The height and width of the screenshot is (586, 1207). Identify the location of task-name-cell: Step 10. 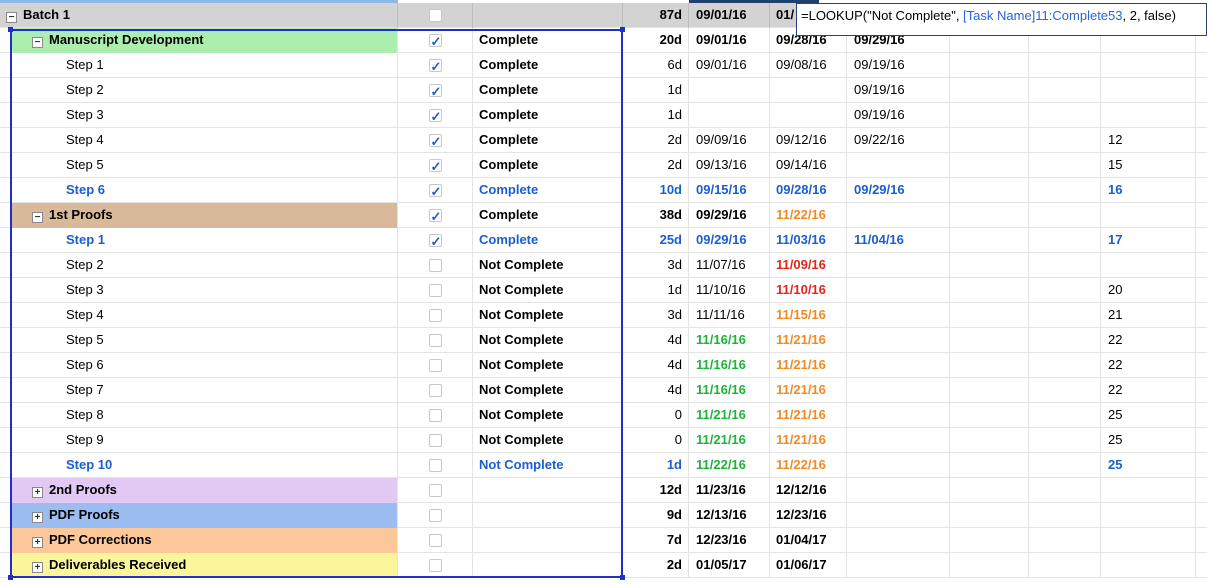
(204, 465).